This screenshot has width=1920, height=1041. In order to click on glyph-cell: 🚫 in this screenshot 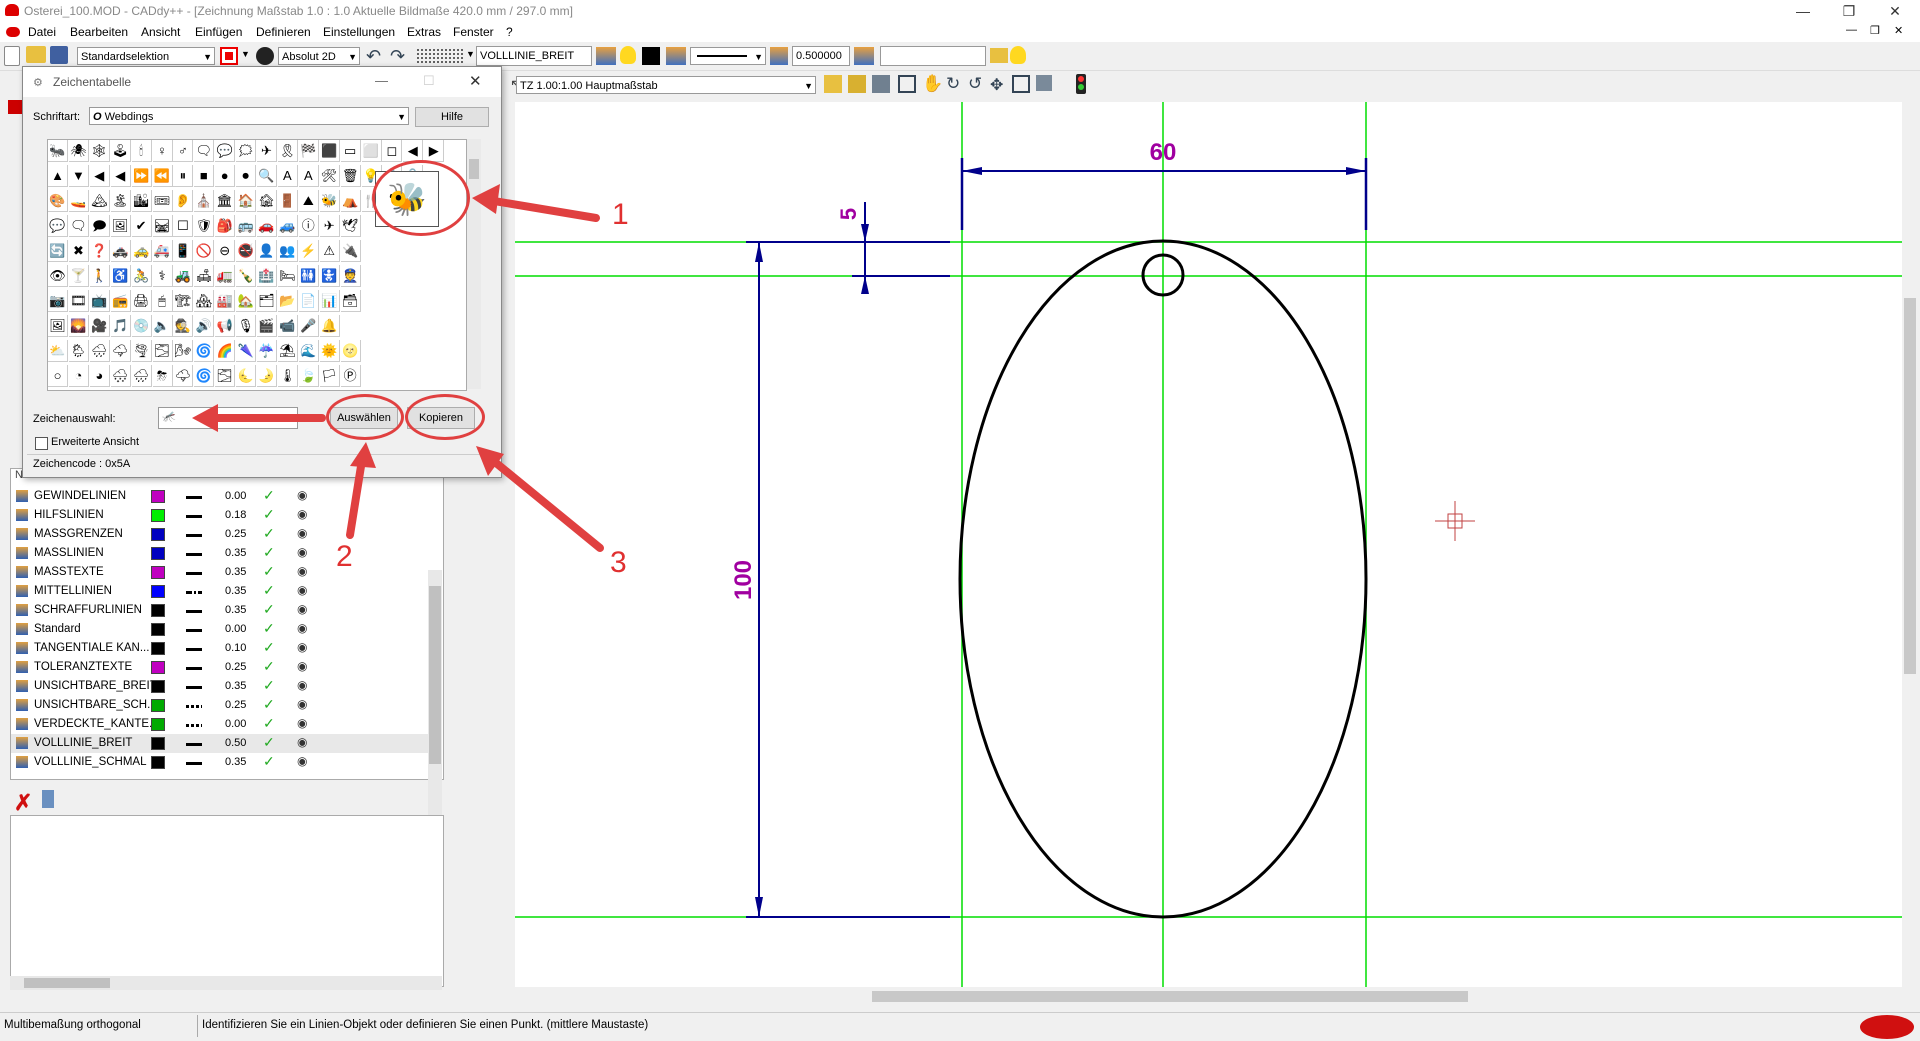, I will do `click(204, 251)`.